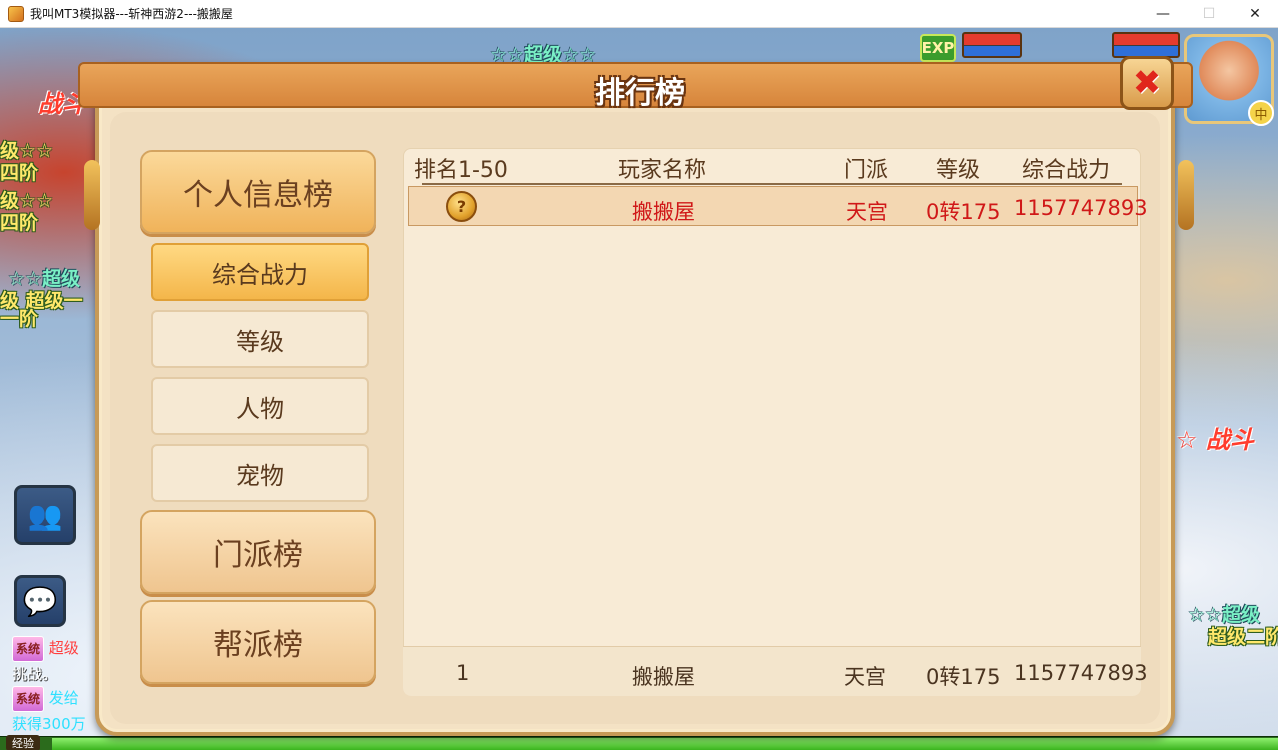 The height and width of the screenshot is (750, 1278). What do you see at coordinates (1215, 440) in the screenshot?
I see `scene-battle-label: ☆ 战斗` at bounding box center [1215, 440].